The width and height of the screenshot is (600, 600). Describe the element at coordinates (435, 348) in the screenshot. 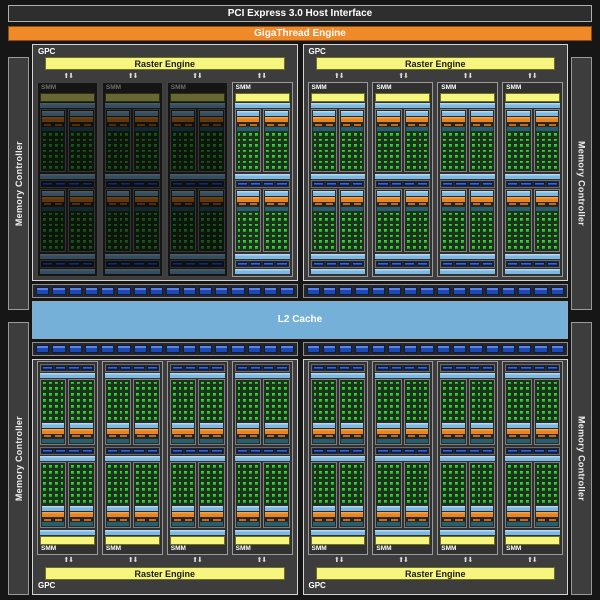

I see `crossbar-half` at that location.